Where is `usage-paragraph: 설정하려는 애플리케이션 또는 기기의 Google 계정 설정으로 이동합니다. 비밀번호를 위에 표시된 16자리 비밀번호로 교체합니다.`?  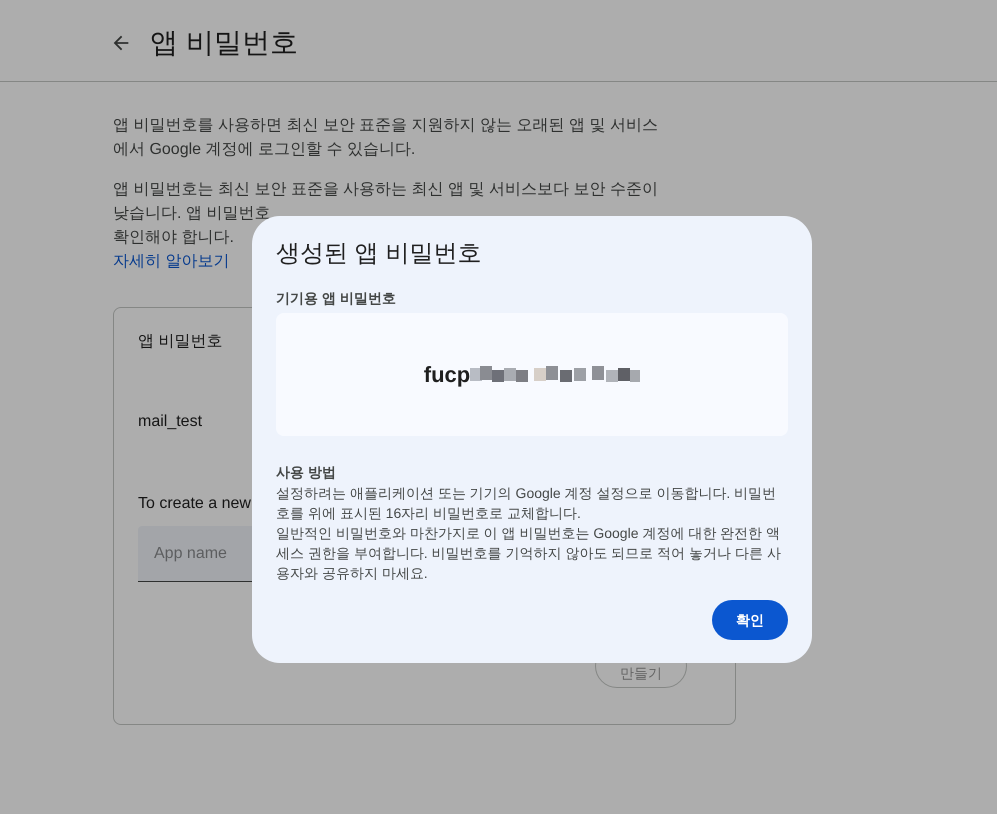
usage-paragraph: 설정하려는 애플리케이션 또는 기기의 Google 계정 설정으로 이동합니다. 비밀번호를 위에 표시된 16자리 비밀번호로 교체합니다. is located at coordinates (527, 503).